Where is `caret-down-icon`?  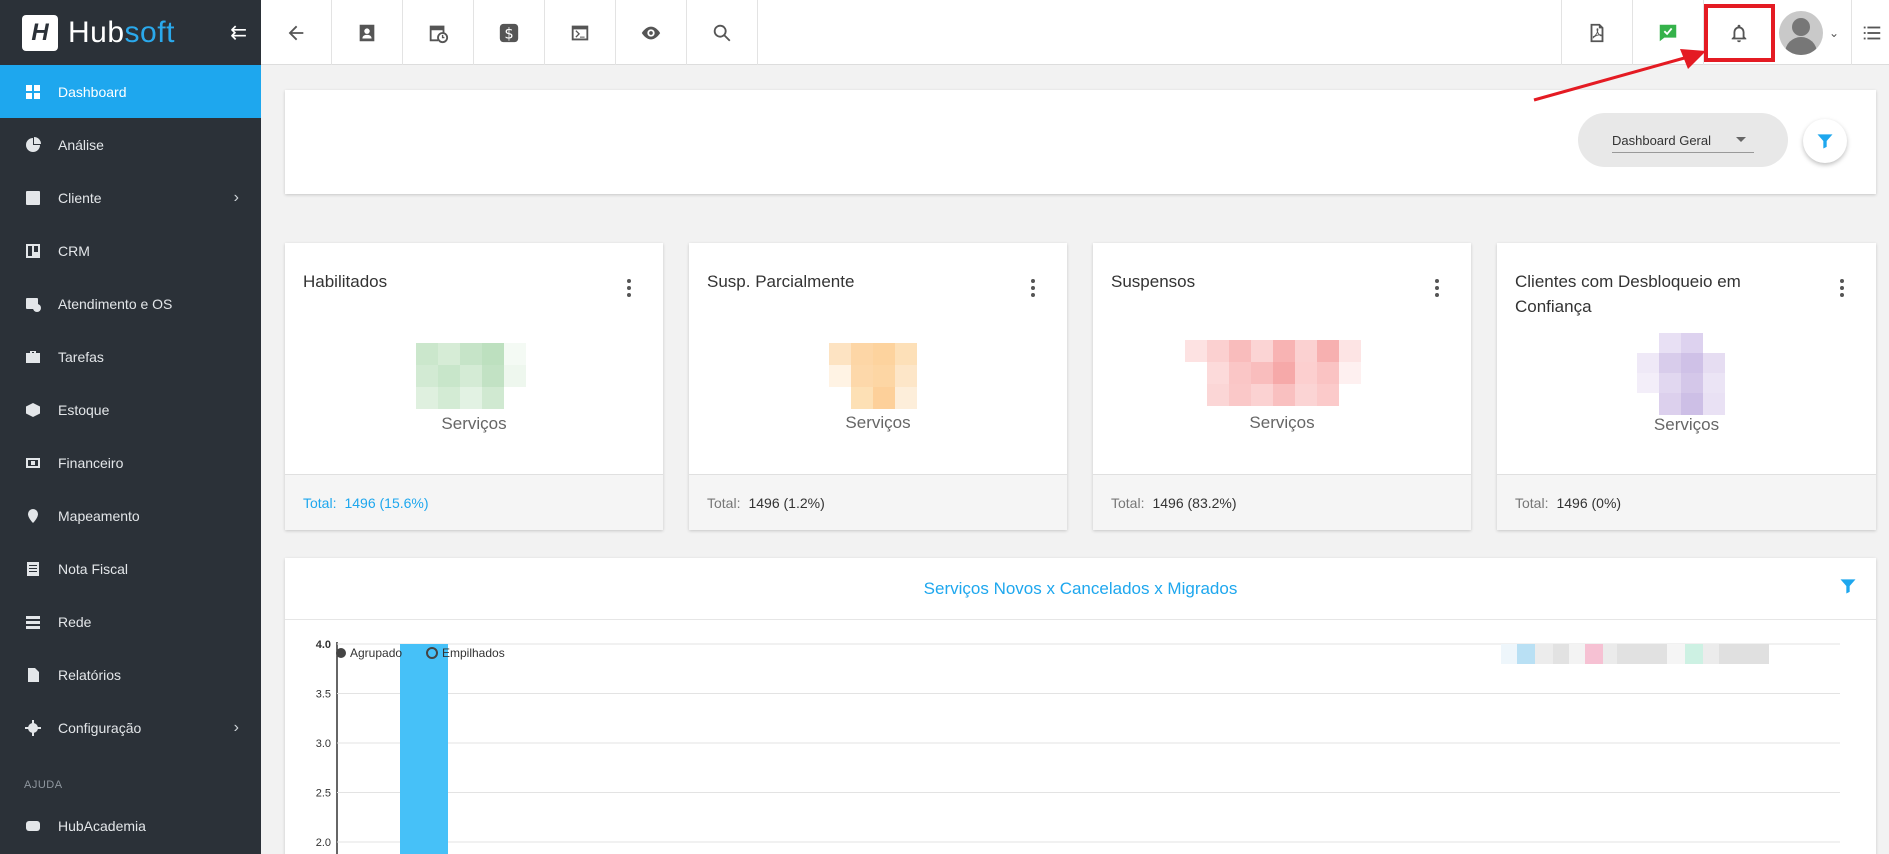 caret-down-icon is located at coordinates (1741, 139).